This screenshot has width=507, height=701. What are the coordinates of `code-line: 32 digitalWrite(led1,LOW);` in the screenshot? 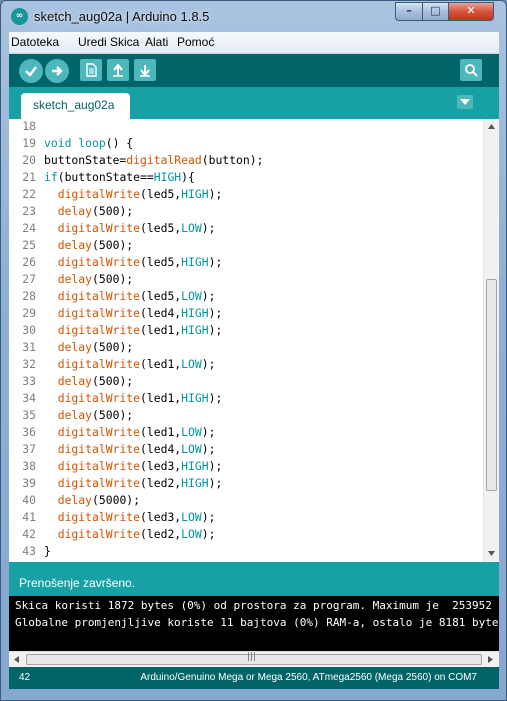 It's located at (246, 365).